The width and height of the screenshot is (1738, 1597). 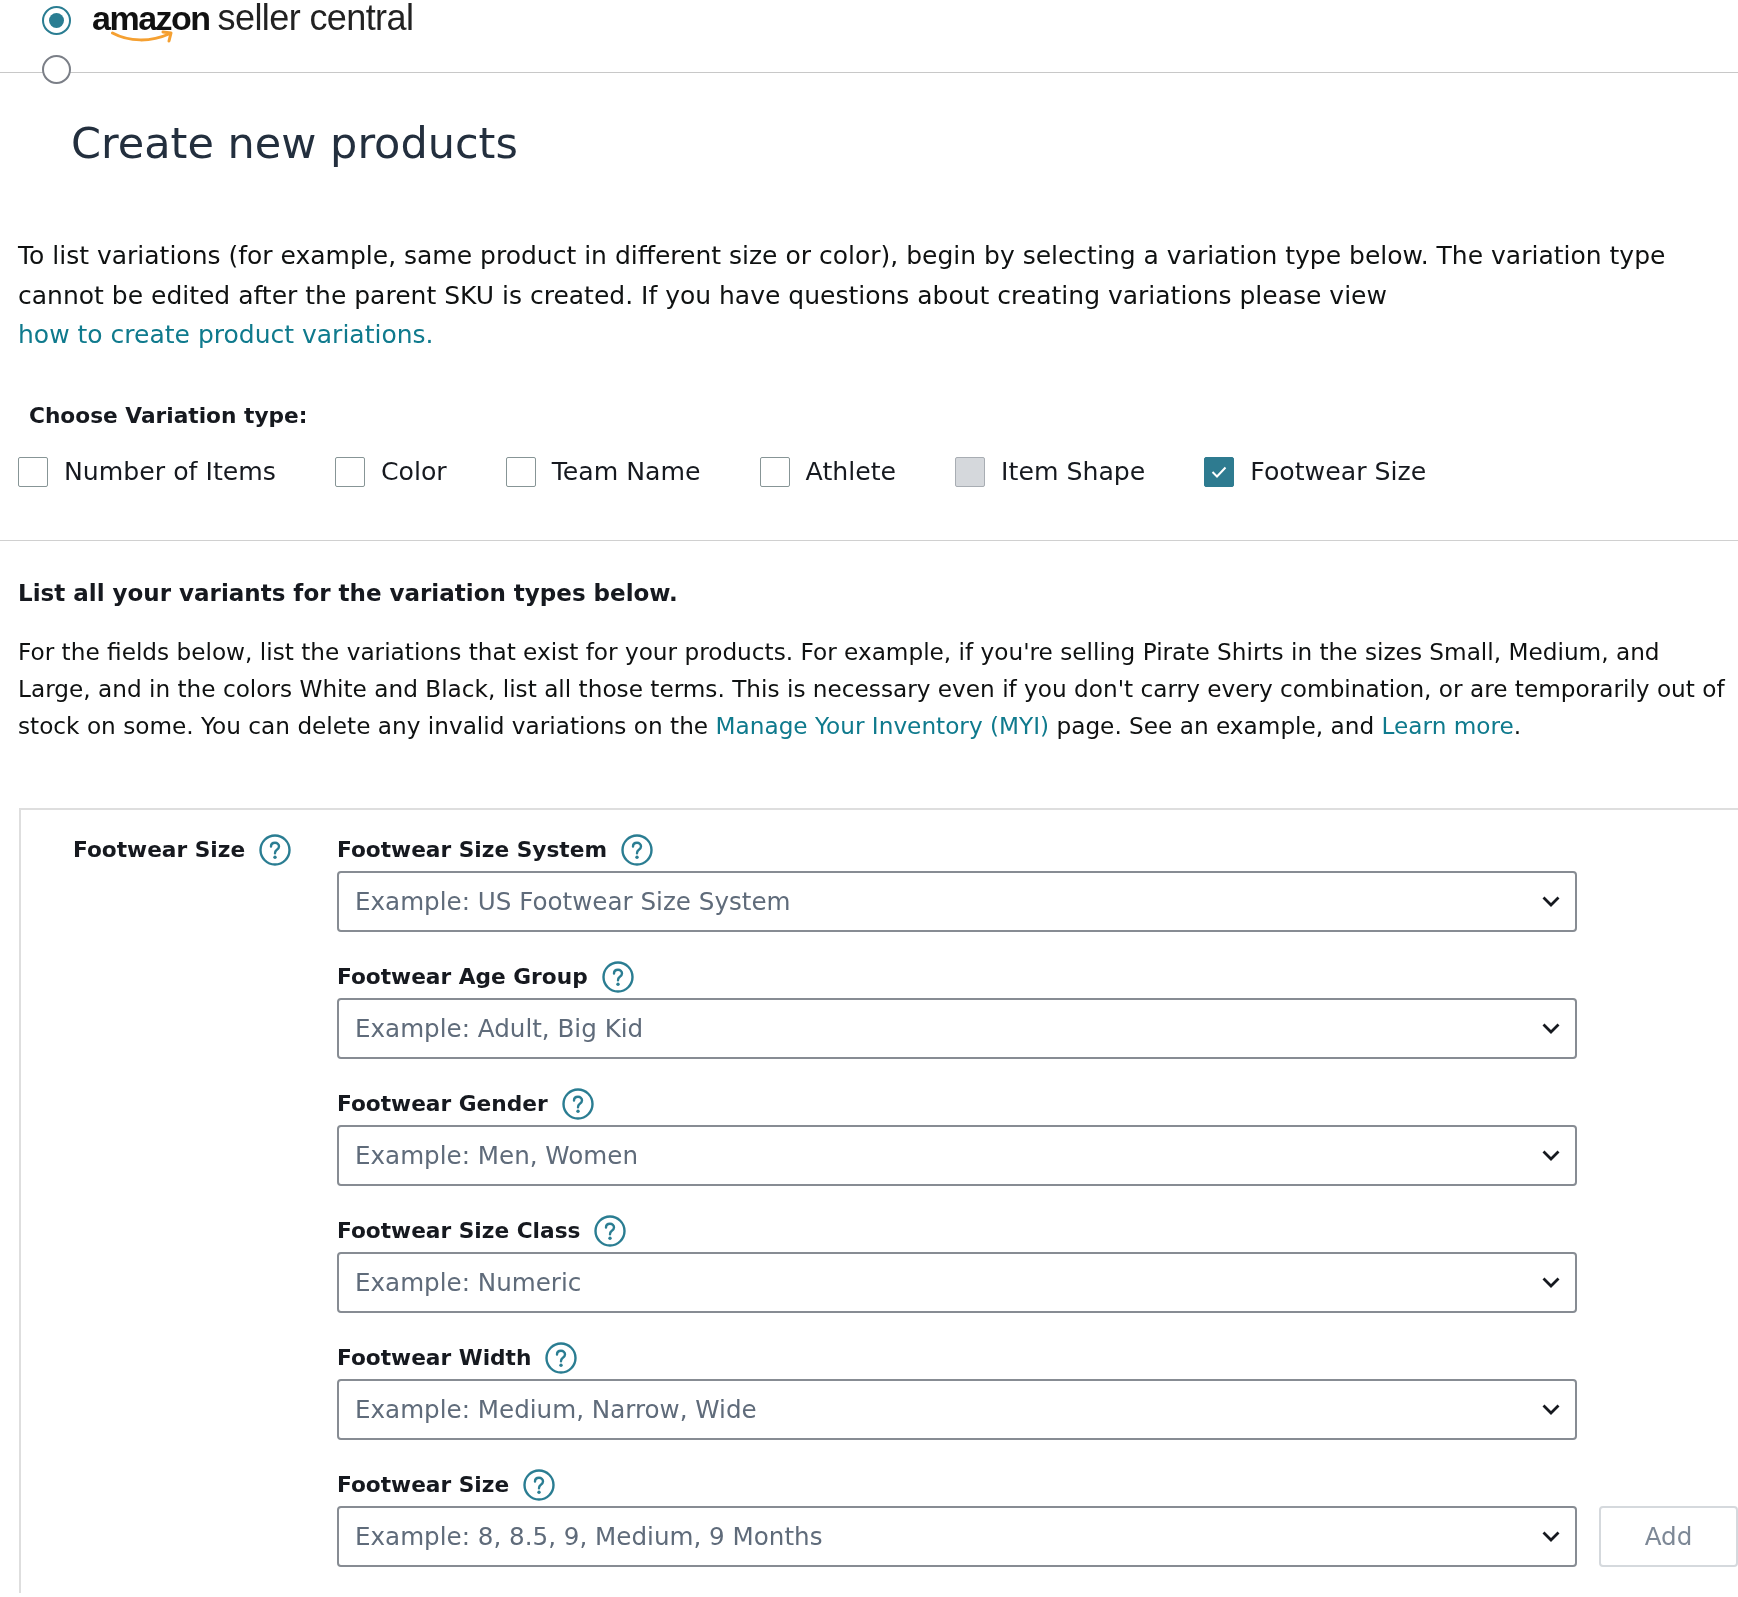 I want to click on variants-description: For the fields below, list the variations that exist for your products. For example, if you're selling Pirate Shirts in the sizes Small, Medium, and Large, and in the colors White and Black, list all those terms. This is necessary even if you don't carry every combination, or are temporarily out of stock on some. You can delete any invalid variations on the Manage Your Inventory (MYI) page. See an example, and Learn more., so click(x=872, y=688).